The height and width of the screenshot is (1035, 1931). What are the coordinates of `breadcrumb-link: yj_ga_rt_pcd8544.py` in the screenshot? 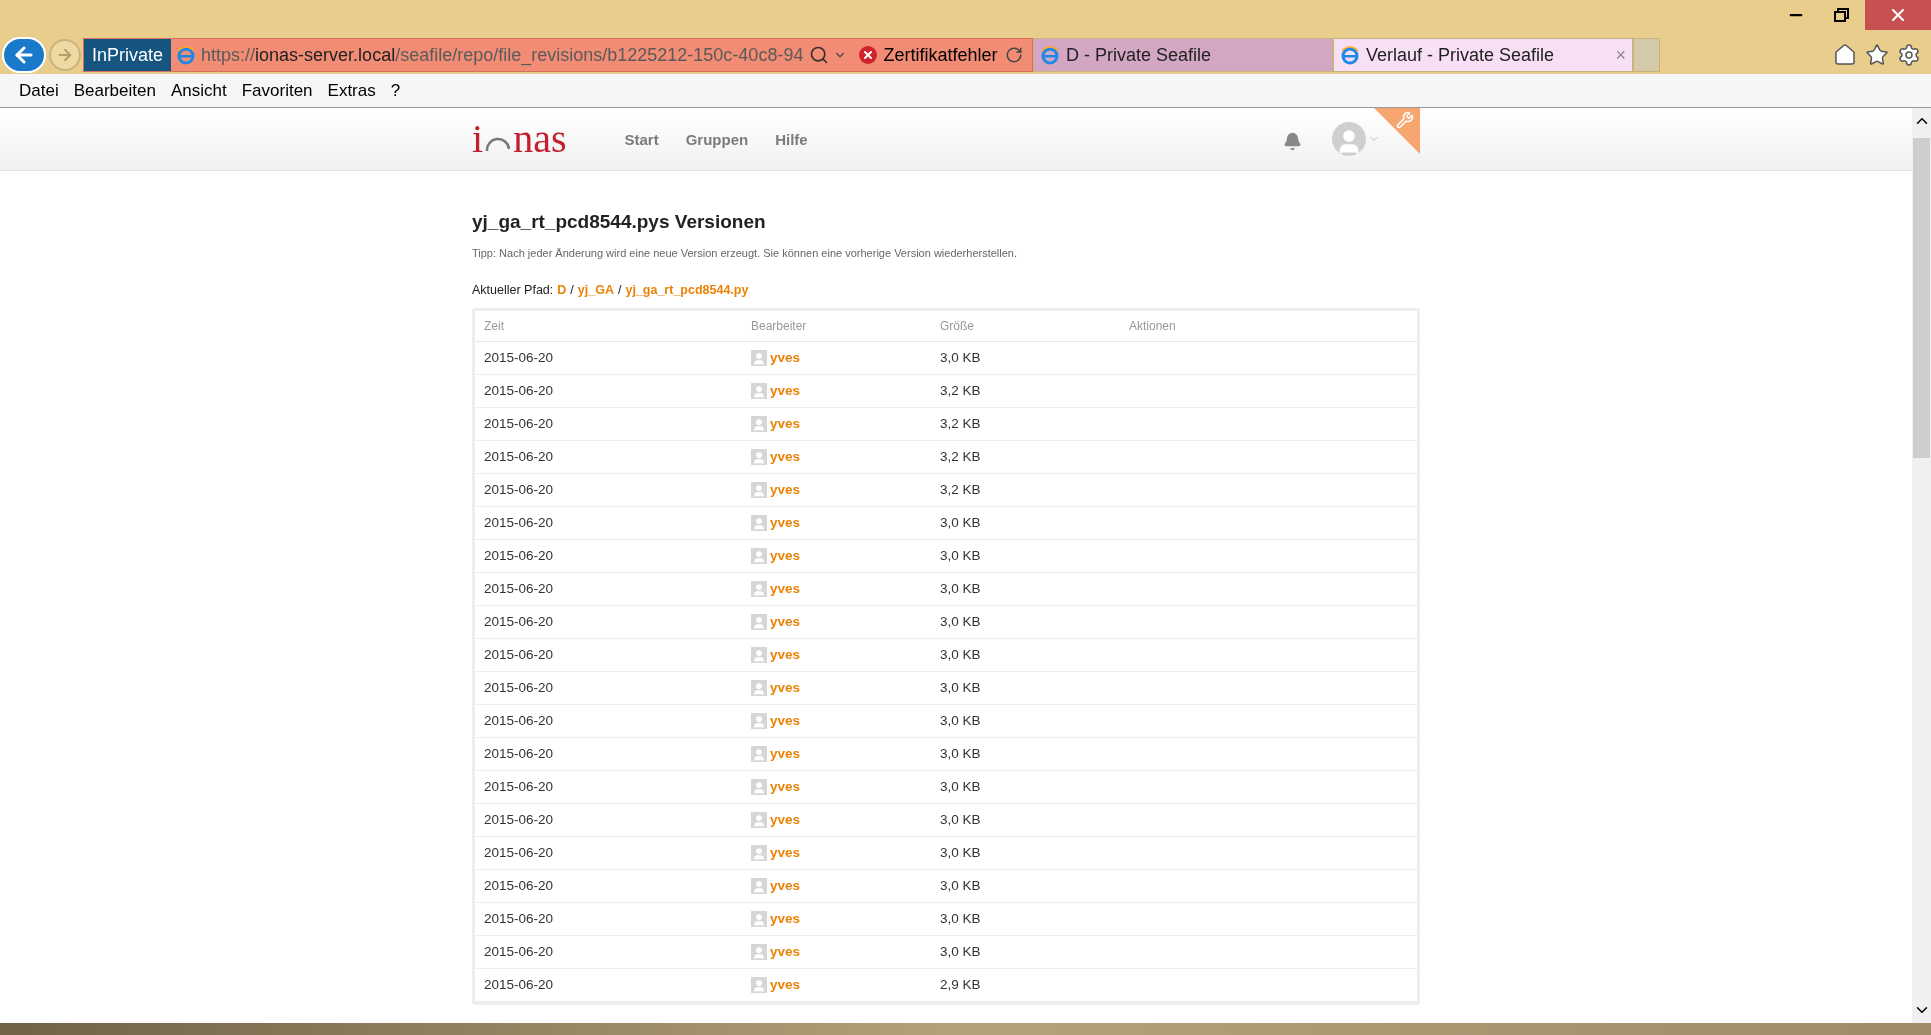 It's located at (687, 290).